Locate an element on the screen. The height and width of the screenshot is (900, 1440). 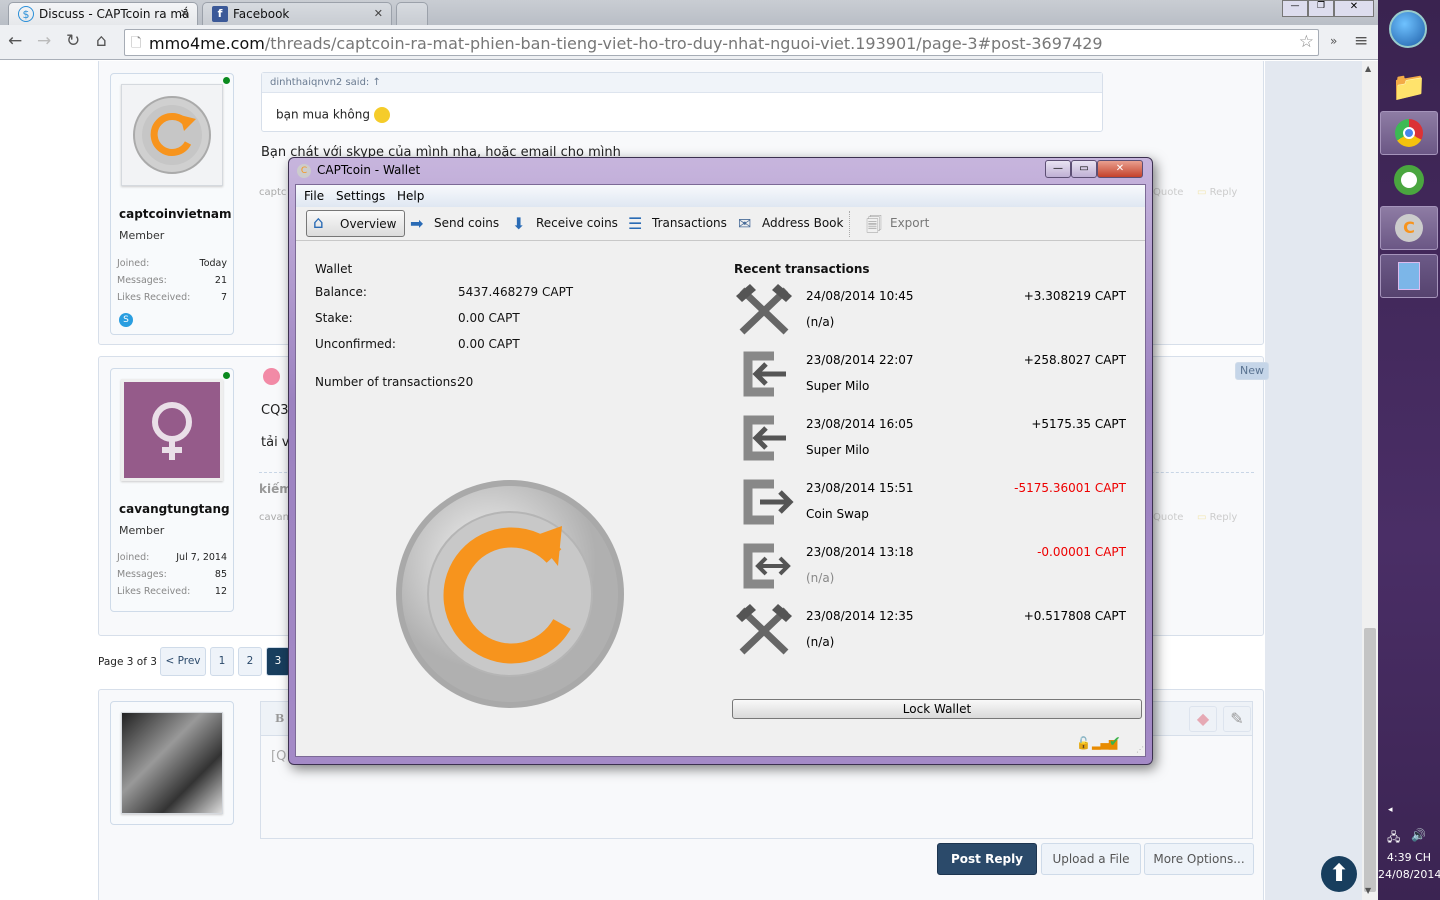
editor-content: [Q is located at coordinates (278, 756).